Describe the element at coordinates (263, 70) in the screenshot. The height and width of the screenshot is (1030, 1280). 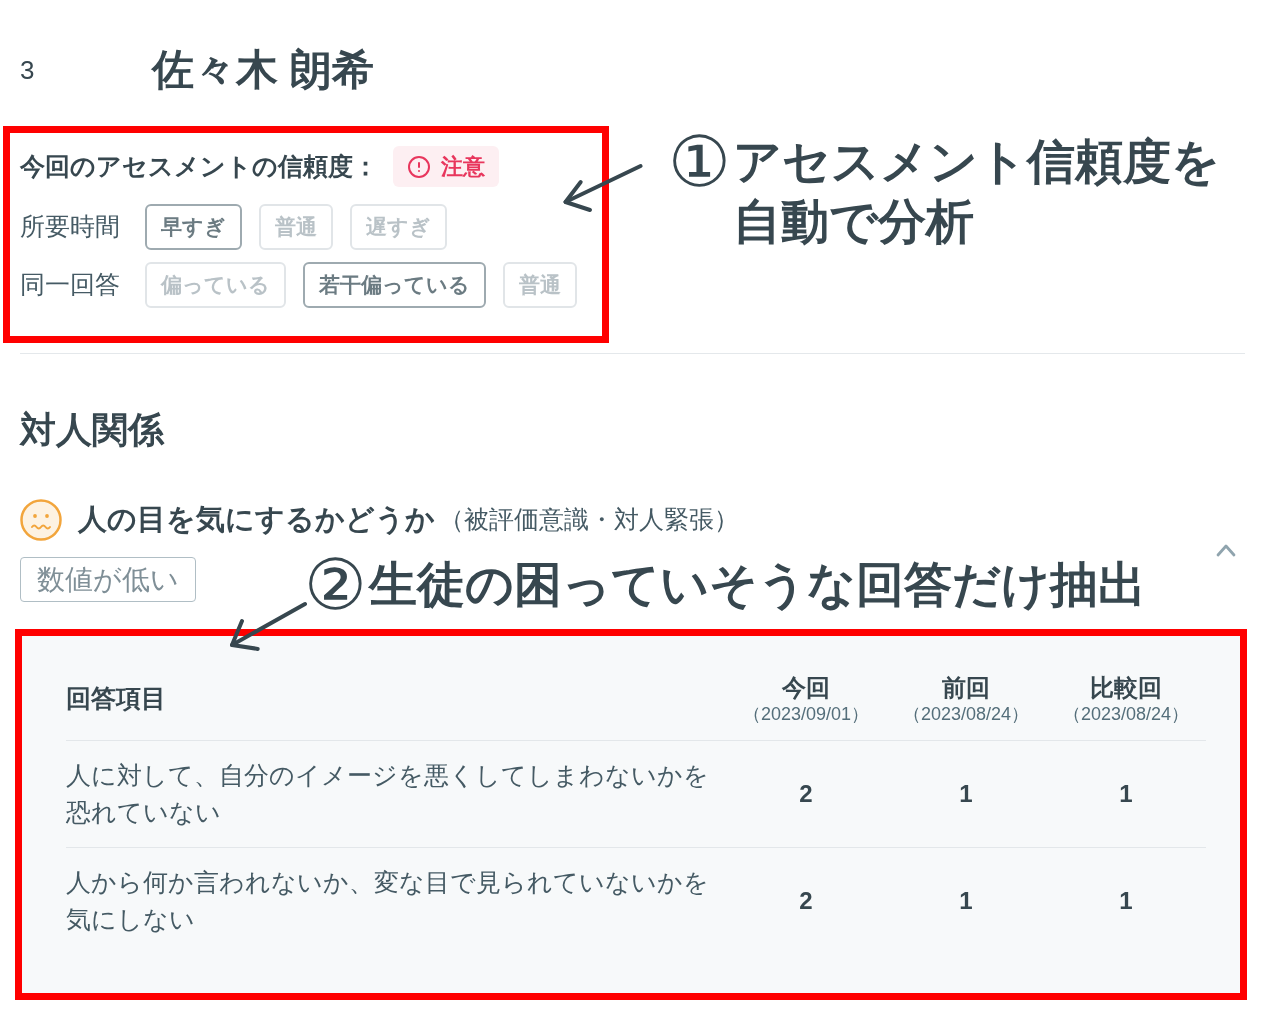
I see `student-name: 佐々木 朗希` at that location.